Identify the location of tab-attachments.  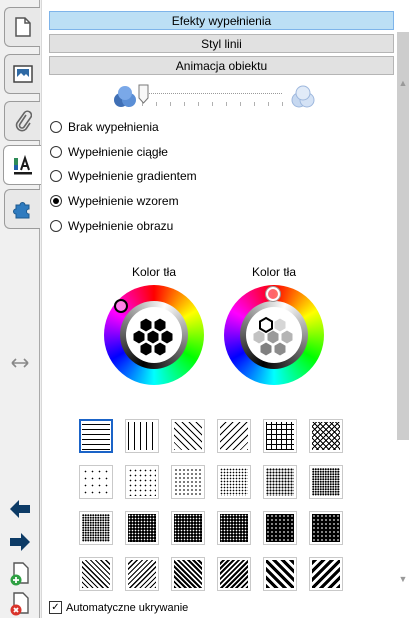
(22, 121).